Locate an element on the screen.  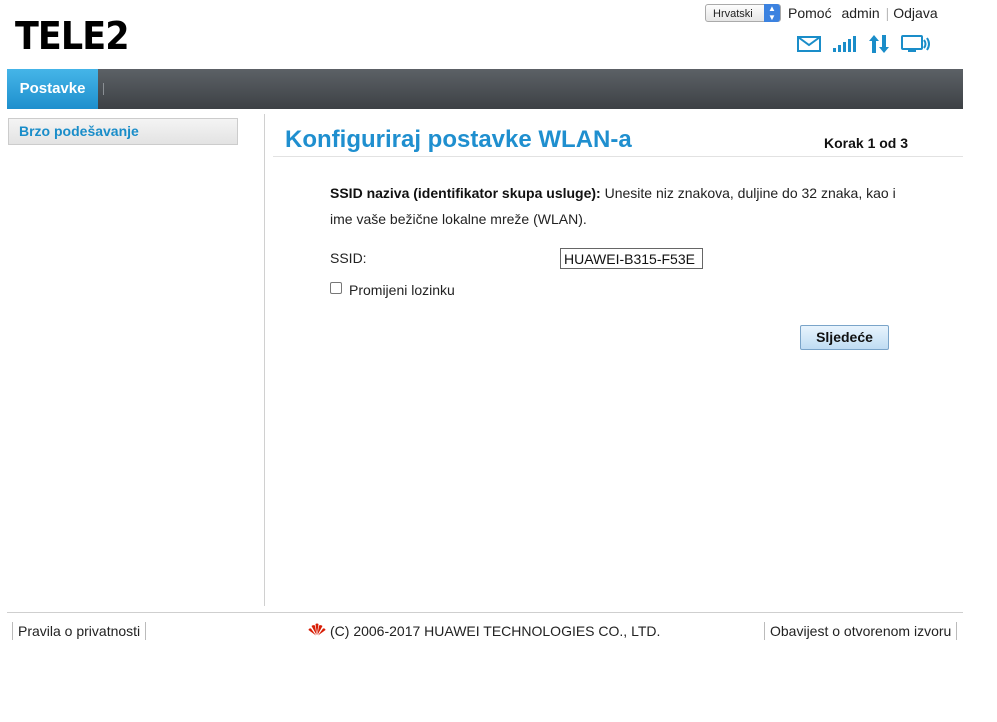
tele2-logo: TELE2 is located at coordinates (72, 36).